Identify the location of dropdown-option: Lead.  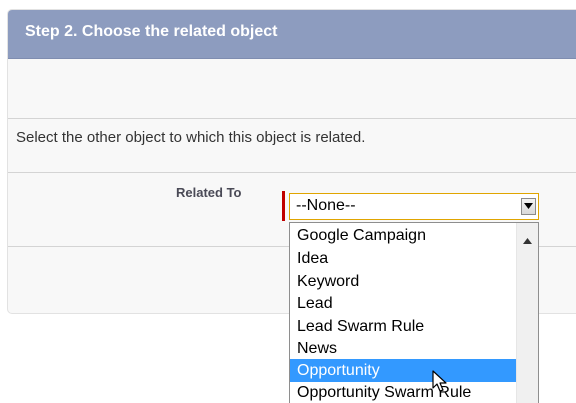
(403, 303).